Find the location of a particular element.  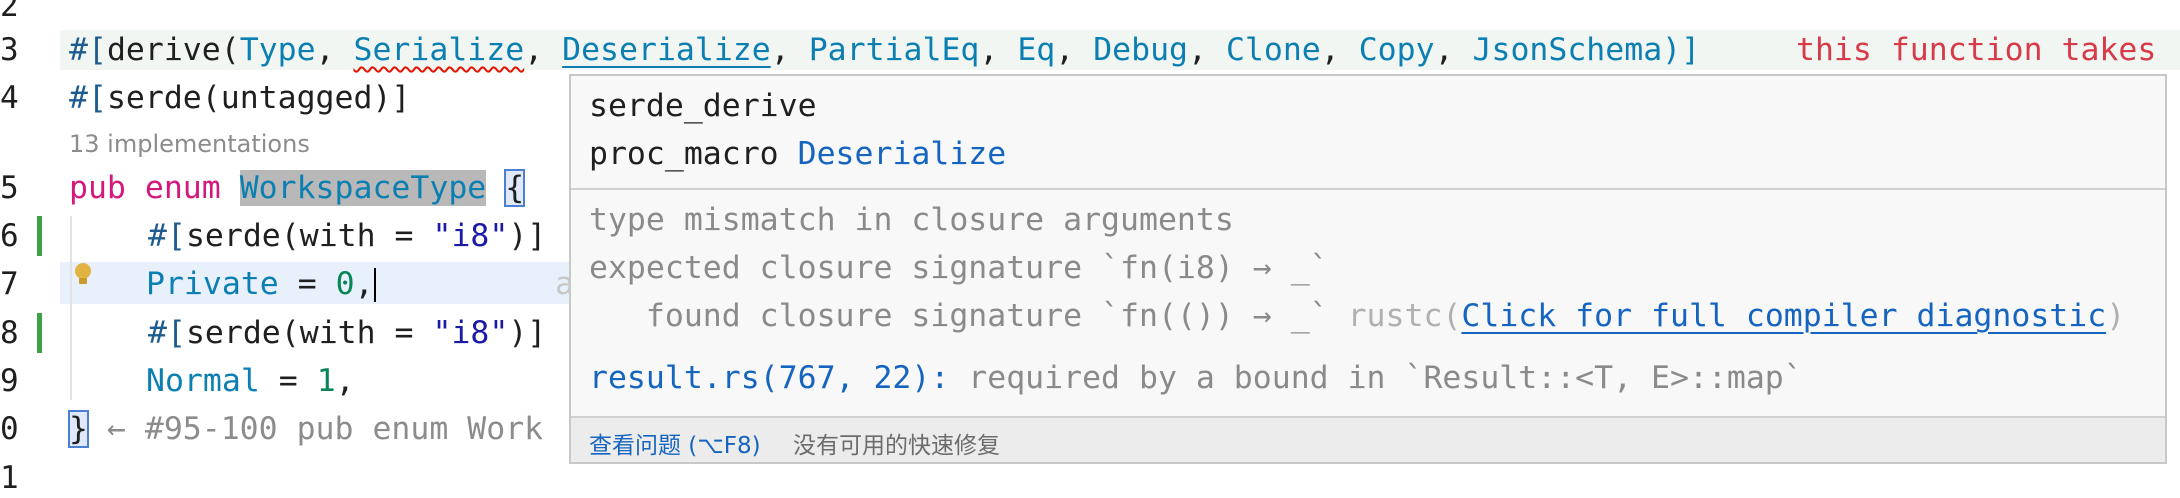

derive-eq: Eq is located at coordinates (1036, 50).